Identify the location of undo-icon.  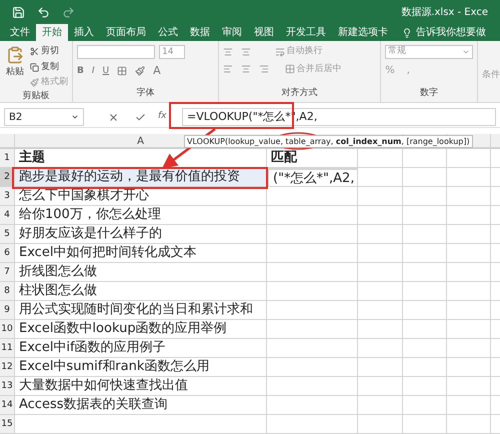
(43, 12).